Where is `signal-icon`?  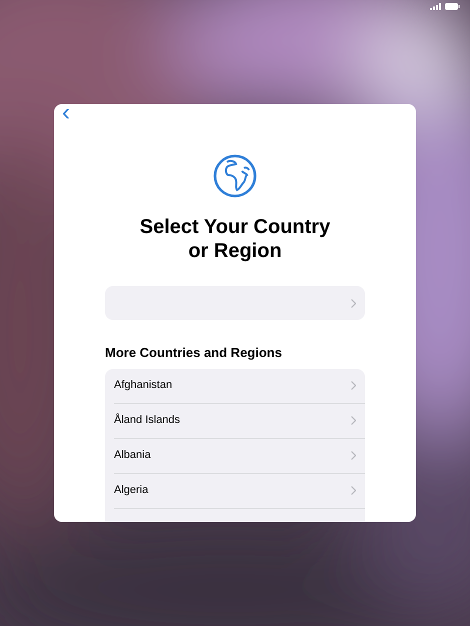 signal-icon is located at coordinates (436, 6).